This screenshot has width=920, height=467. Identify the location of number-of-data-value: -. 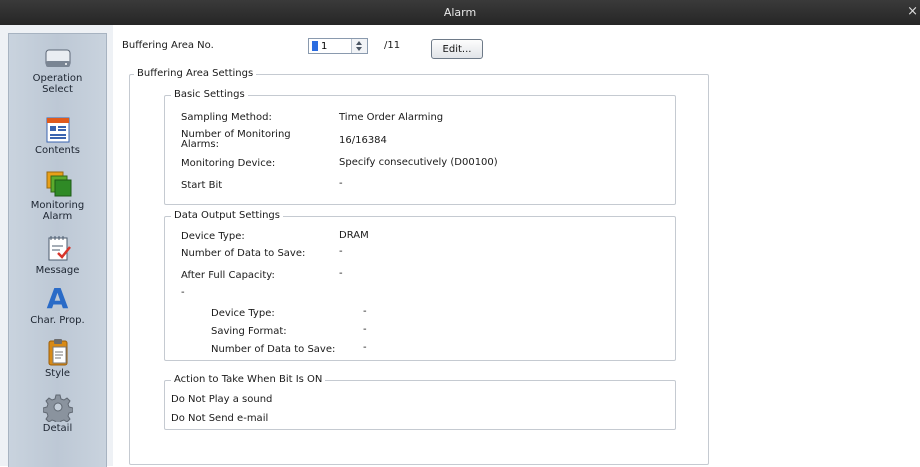
(341, 251).